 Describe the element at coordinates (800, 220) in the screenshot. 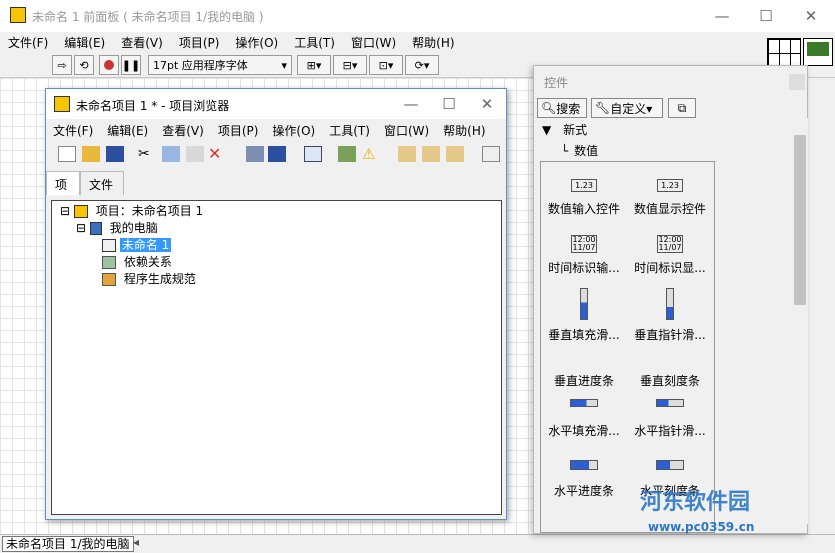

I see `palette-scroll-thumb` at that location.